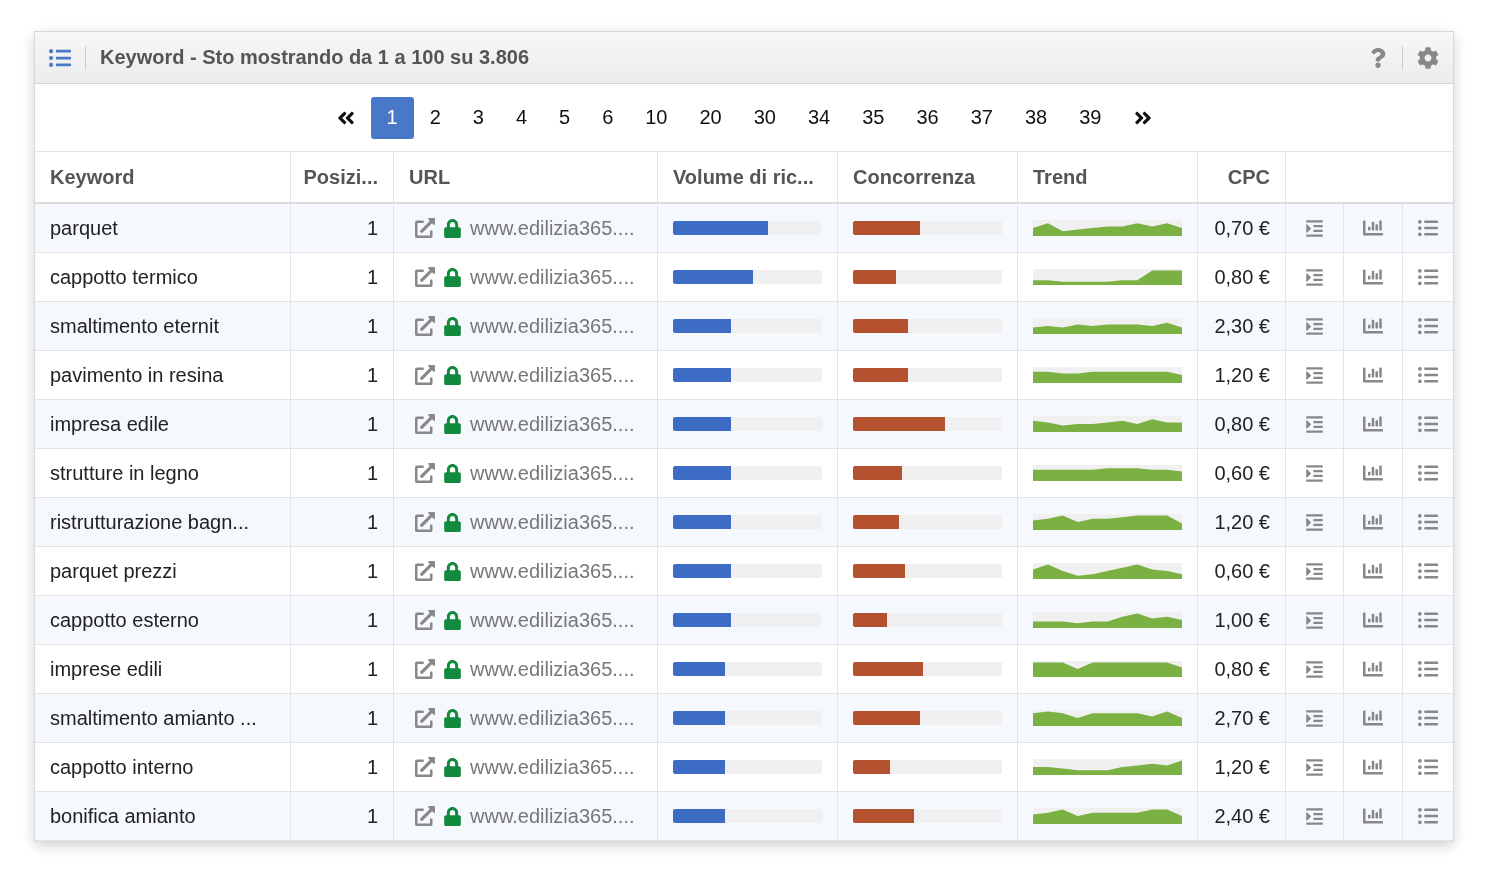 This screenshot has height=875, width=1488. I want to click on cpc-cell: 0,80 €, so click(1242, 424).